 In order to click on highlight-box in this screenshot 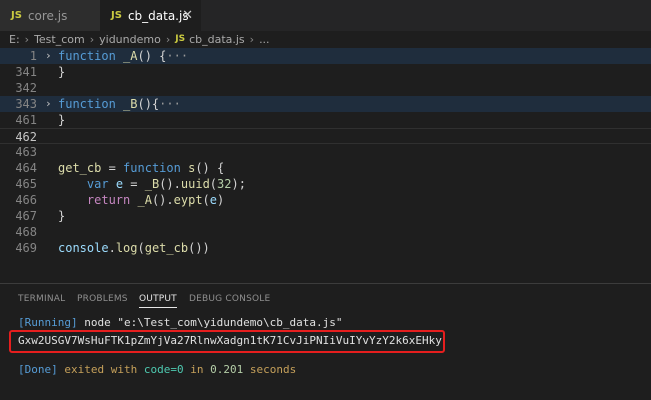, I will do `click(227, 341)`.